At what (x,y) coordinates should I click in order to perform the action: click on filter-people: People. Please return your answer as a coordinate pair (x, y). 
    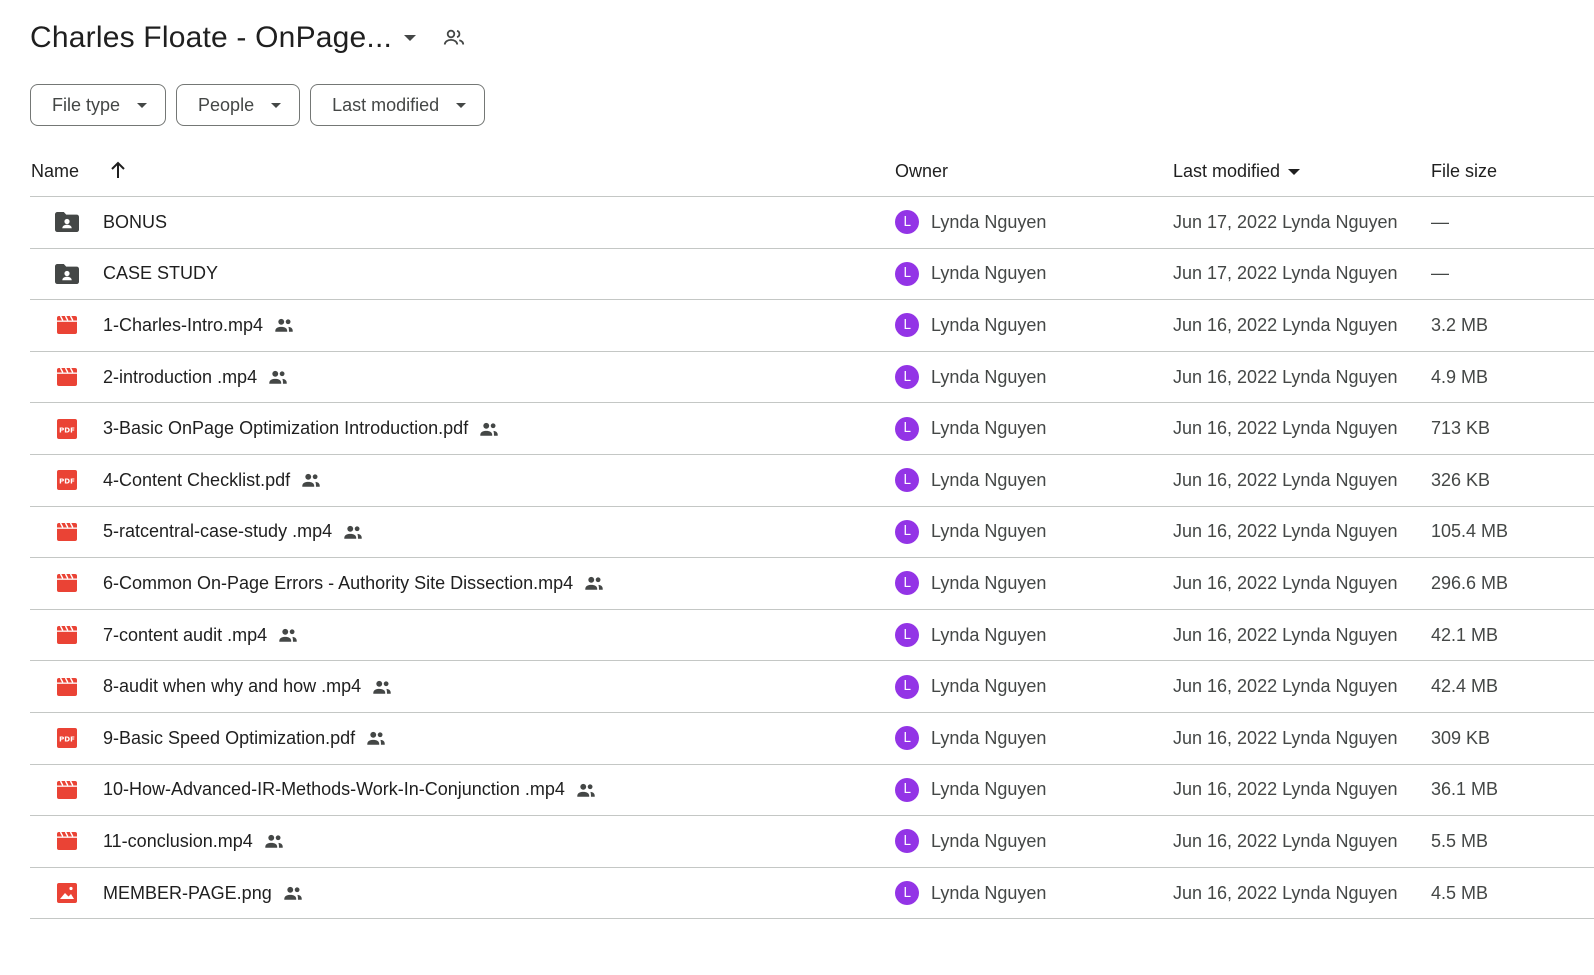
    Looking at the image, I should click on (238, 105).